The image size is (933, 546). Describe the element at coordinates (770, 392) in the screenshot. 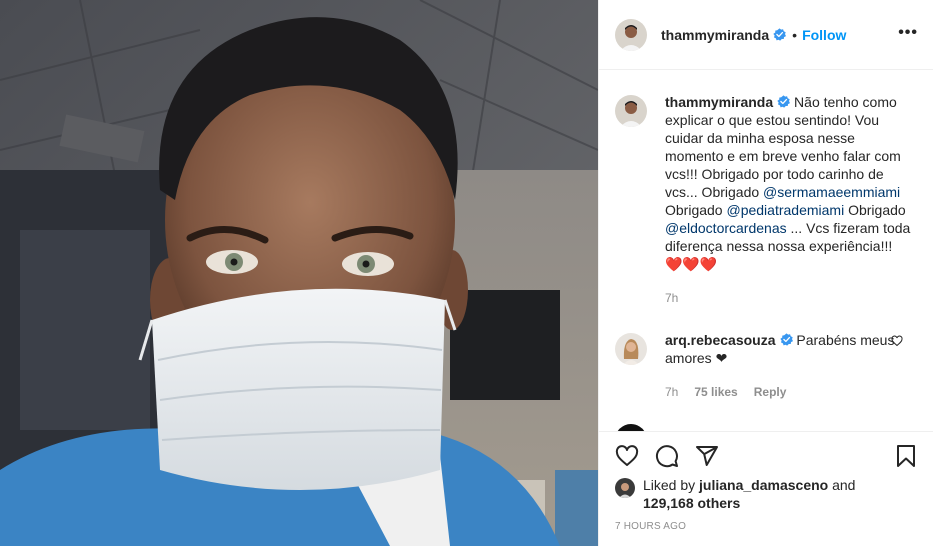

I see `reply-button: Reply` at that location.